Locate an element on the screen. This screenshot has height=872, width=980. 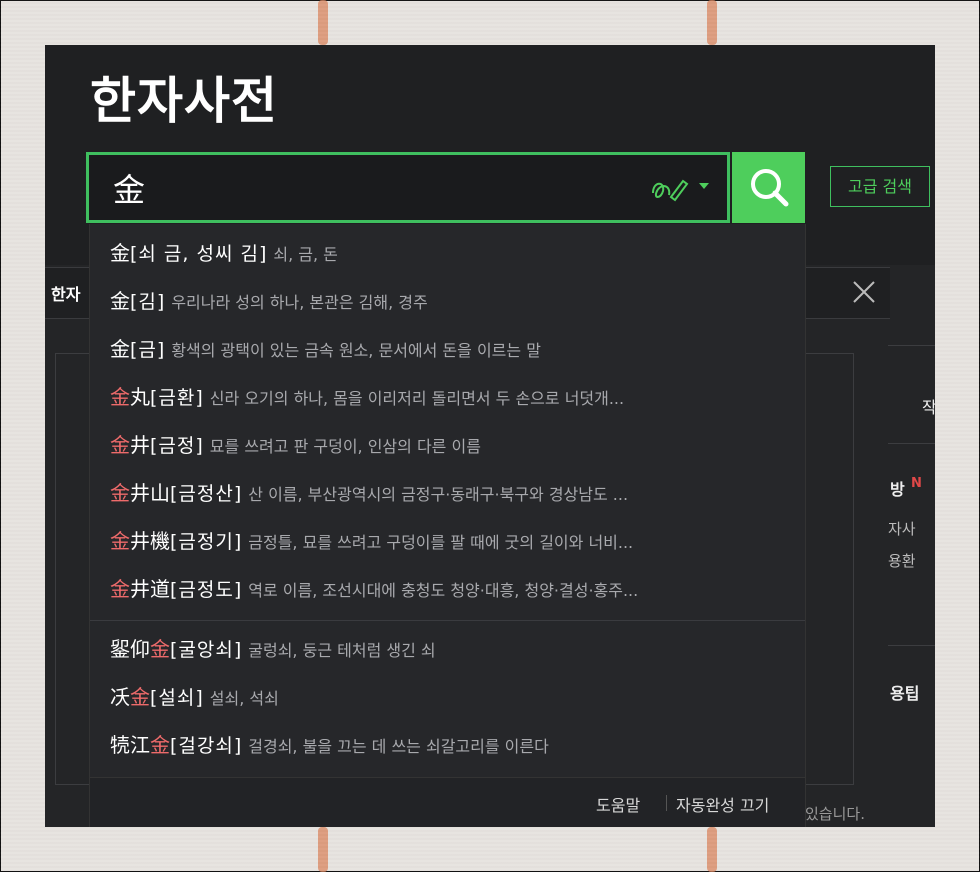
hanja-reading: [김] is located at coordinates (148, 302).